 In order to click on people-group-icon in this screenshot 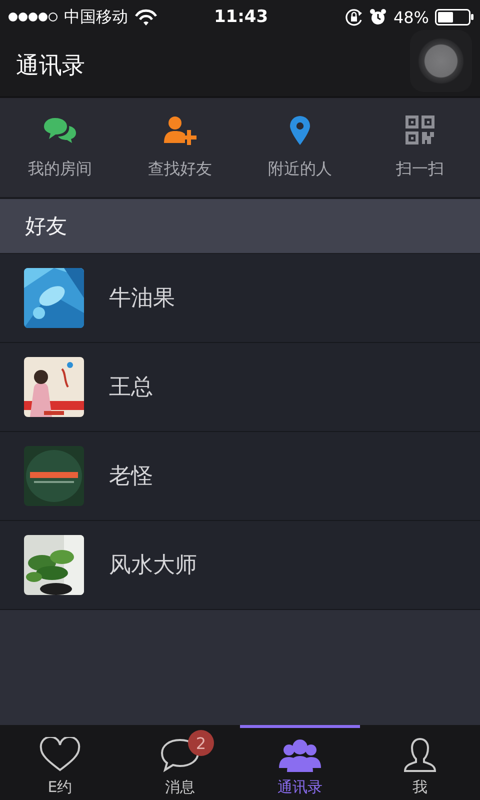, I will do `click(300, 755)`.